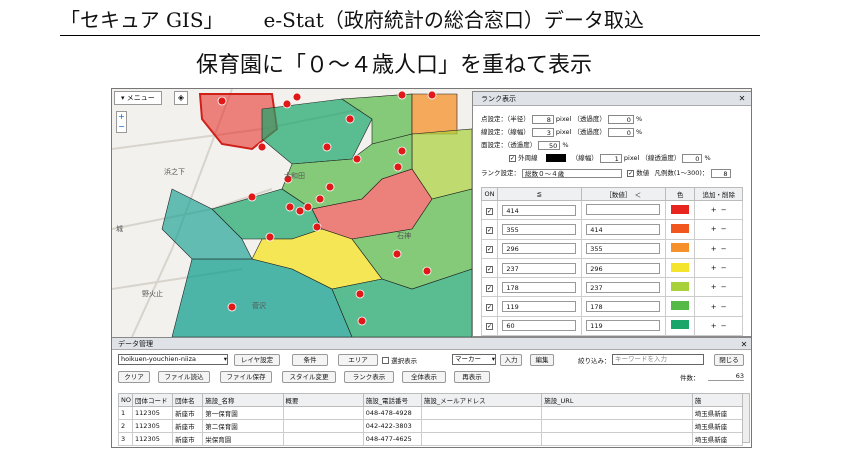 Image resolution: width=864 pixels, height=452 pixels. What do you see at coordinates (153, 400) in the screenshot?
I see `column-header: 団体コード` at bounding box center [153, 400].